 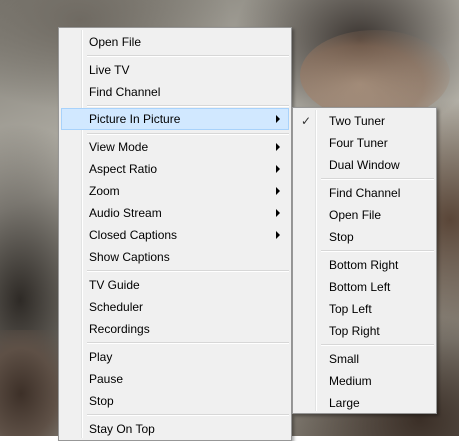 What do you see at coordinates (129, 257) in the screenshot?
I see `menu-item-label: Show Captions` at bounding box center [129, 257].